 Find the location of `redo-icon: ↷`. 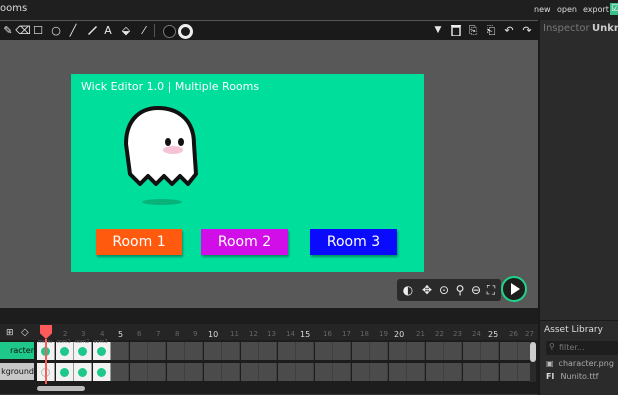

redo-icon: ↷ is located at coordinates (527, 30).